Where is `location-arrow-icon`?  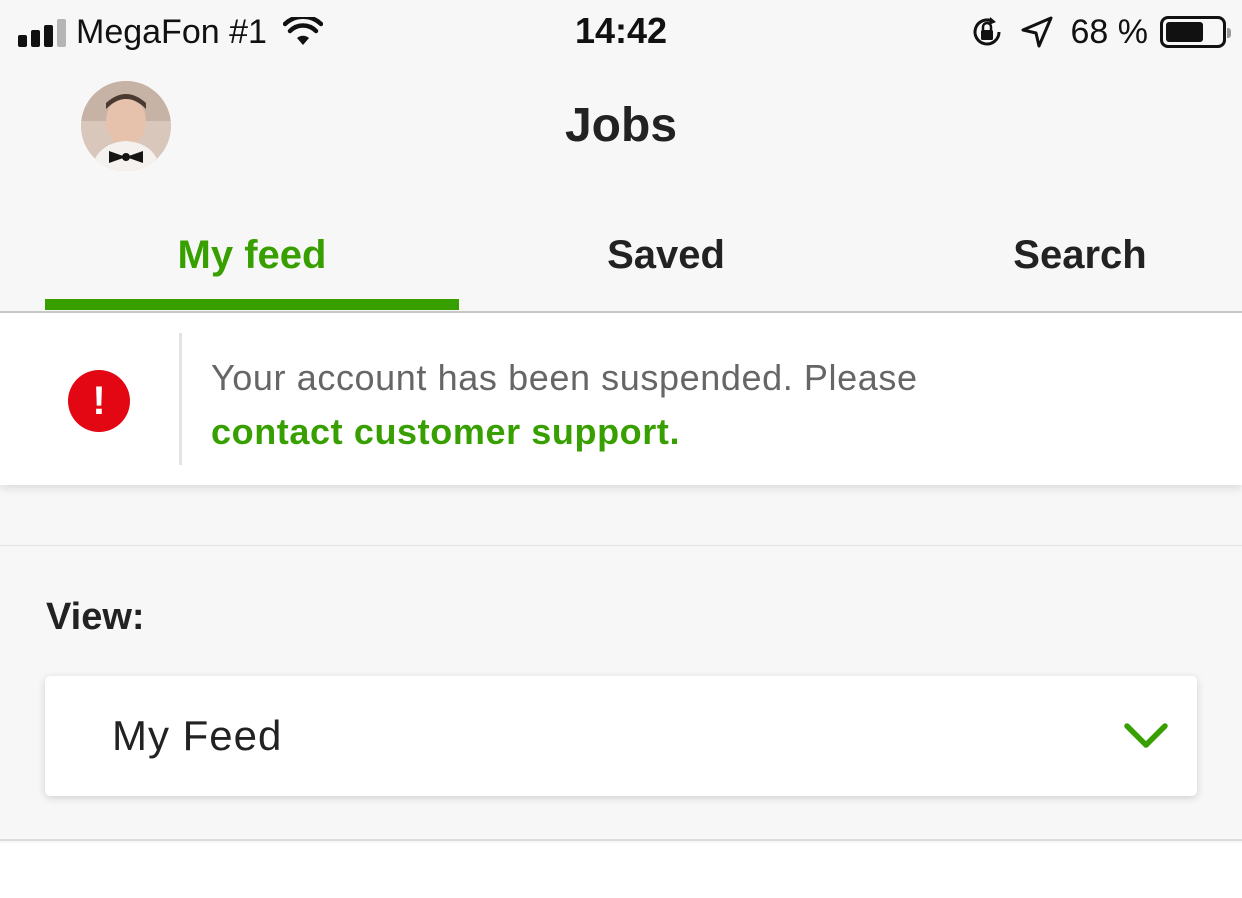 location-arrow-icon is located at coordinates (1036, 32).